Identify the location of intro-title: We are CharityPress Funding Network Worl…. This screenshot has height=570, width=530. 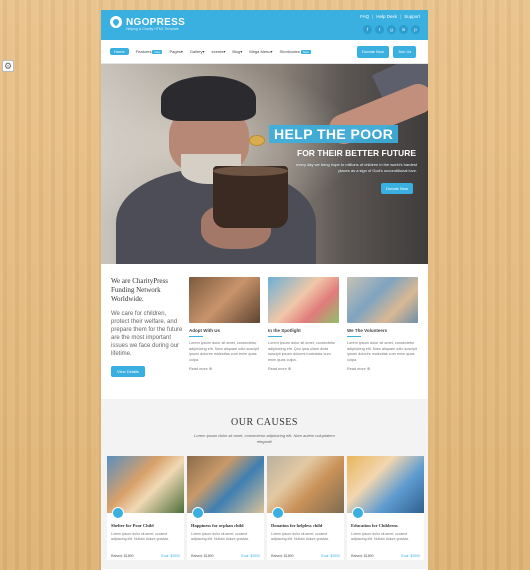
(139, 290).